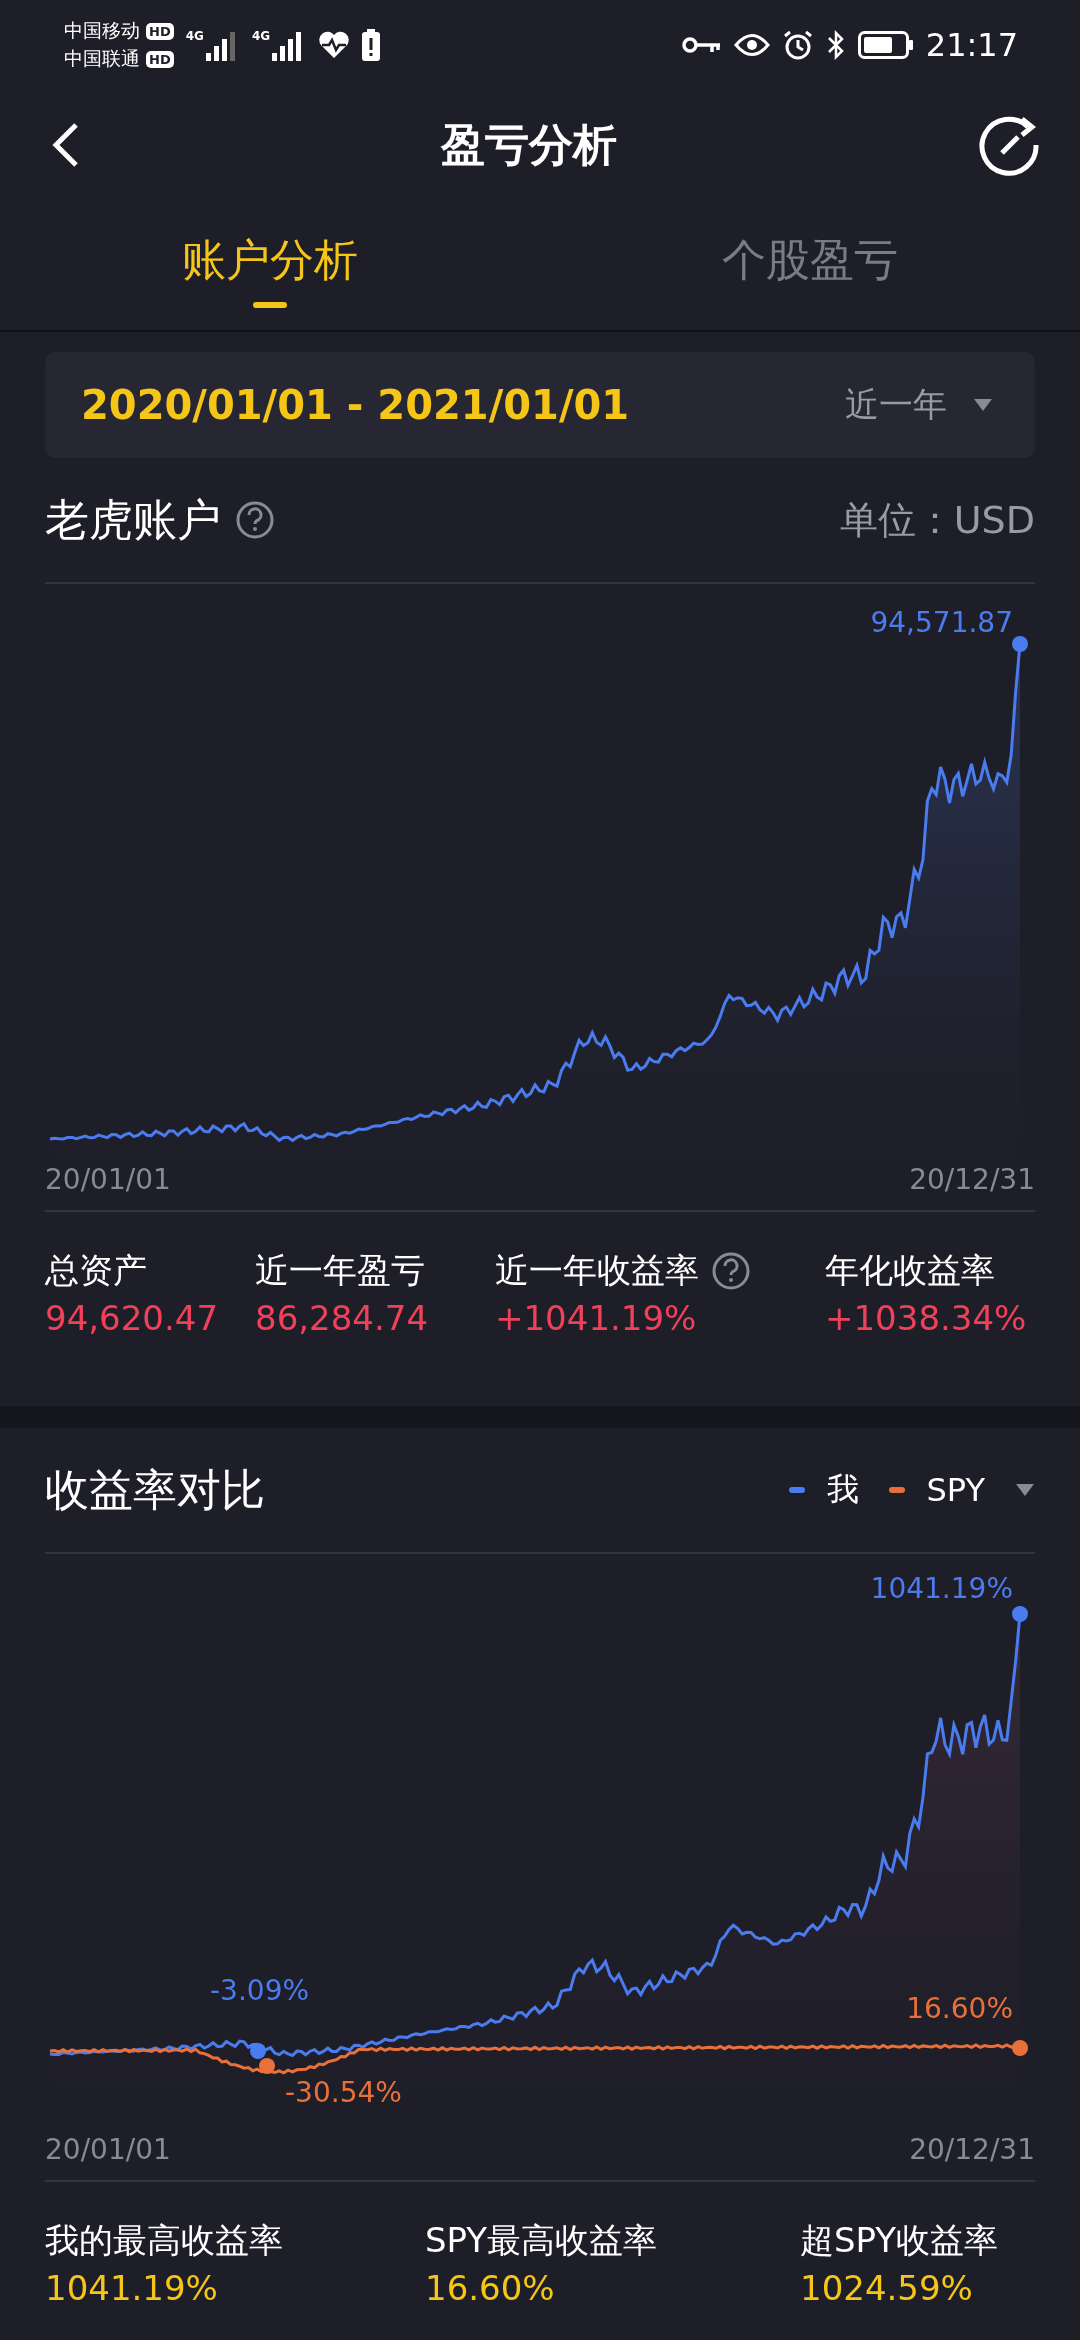  I want to click on section-title: 收益率对比, so click(155, 1489).